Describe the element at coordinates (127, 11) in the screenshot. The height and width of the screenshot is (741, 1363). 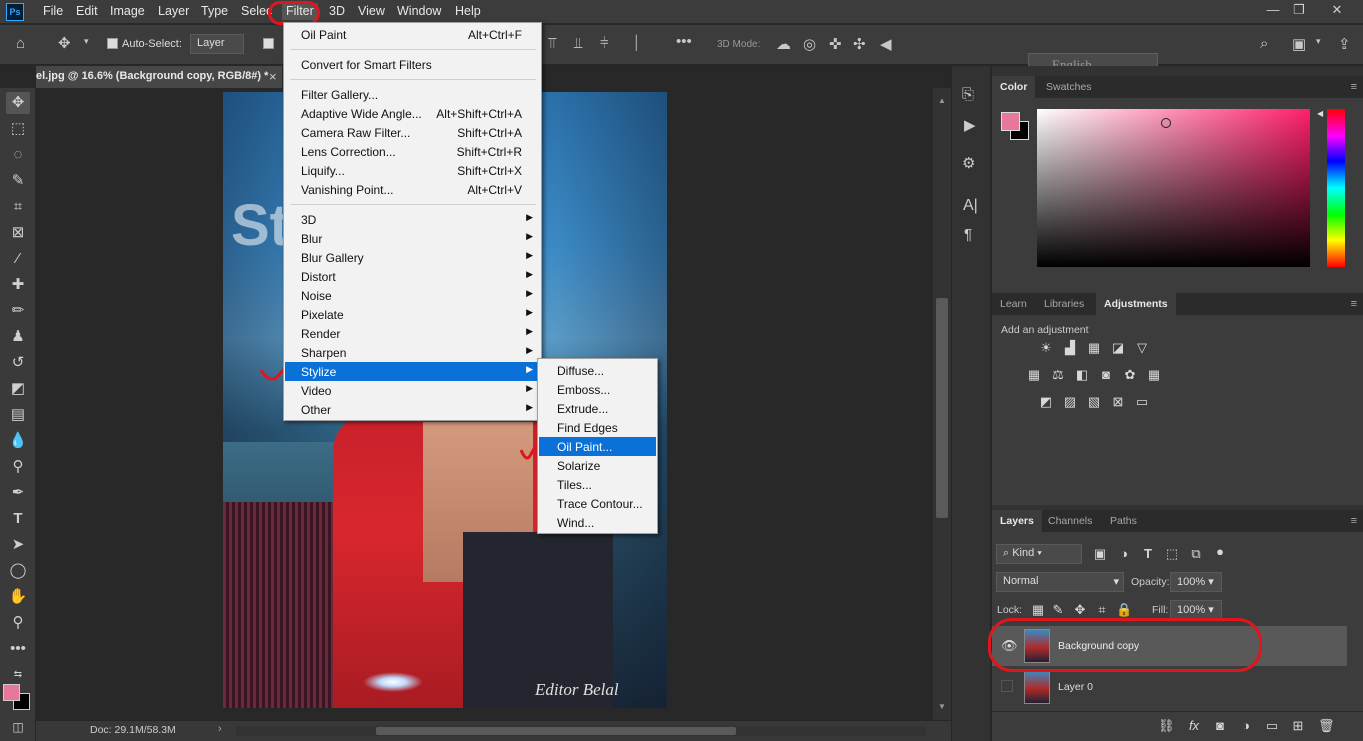
I see `menu-image: Image` at that location.